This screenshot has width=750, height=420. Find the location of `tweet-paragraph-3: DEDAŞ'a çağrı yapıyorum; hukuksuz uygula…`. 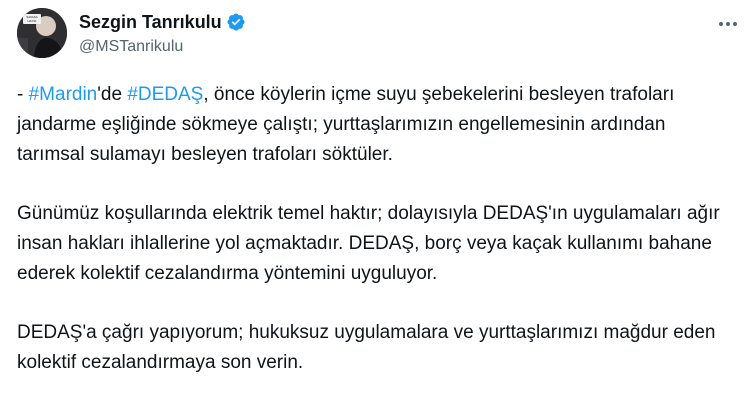

tweet-paragraph-3: DEDAŞ'a çağrı yapıyorum; hukuksuz uygula… is located at coordinates (366, 347).